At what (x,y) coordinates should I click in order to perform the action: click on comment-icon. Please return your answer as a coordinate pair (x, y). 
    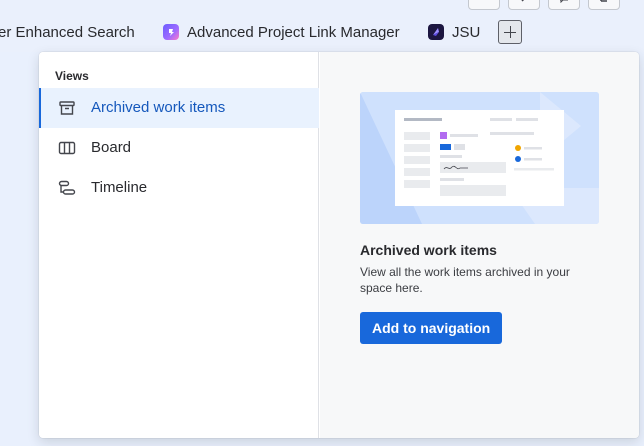
    Looking at the image, I should click on (564, 1).